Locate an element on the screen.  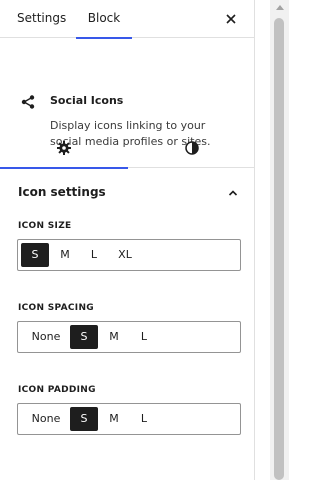
icon-spacing-option-m: M is located at coordinates (114, 337).